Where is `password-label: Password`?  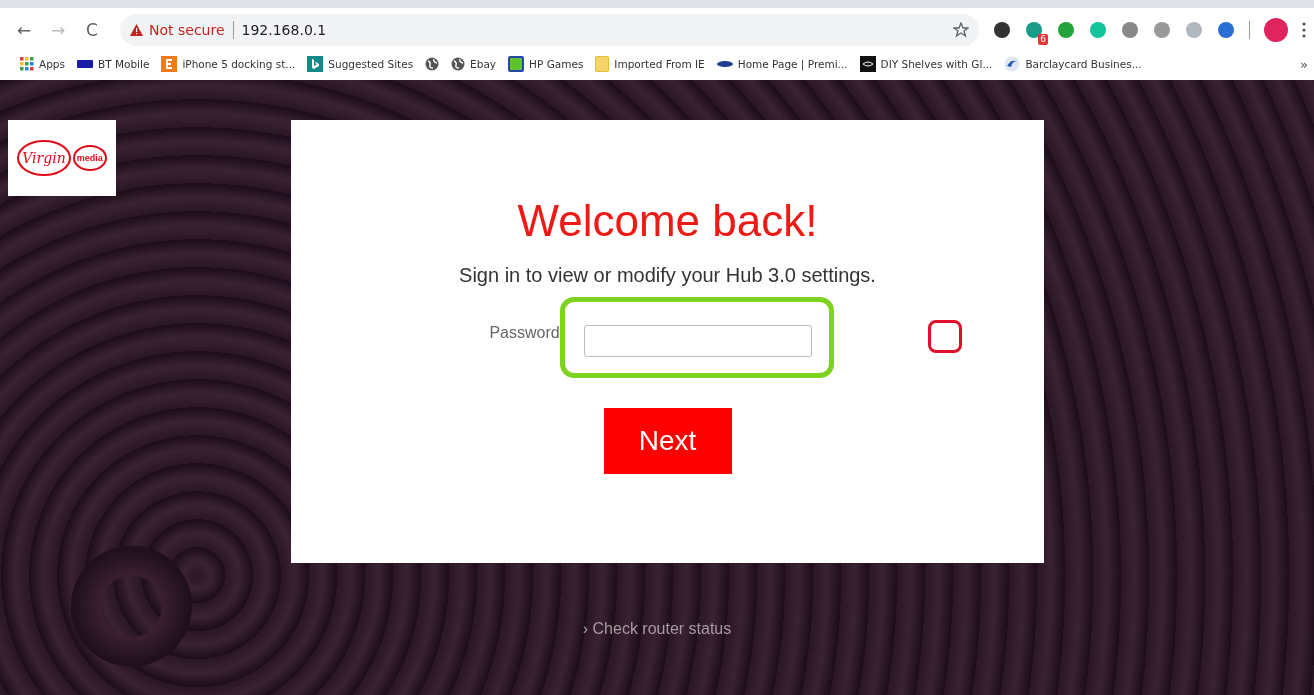
password-label: Password is located at coordinates (524, 332).